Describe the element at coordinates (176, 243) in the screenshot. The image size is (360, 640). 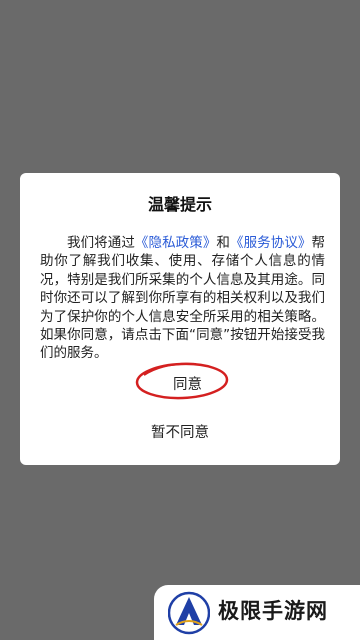
I see `privacy-policy-link: 《隐私政策》` at that location.